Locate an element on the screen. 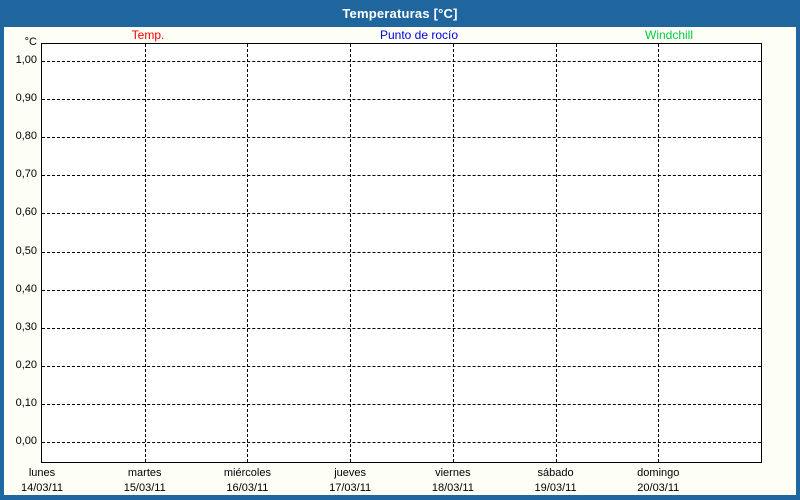 The height and width of the screenshot is (500, 800). x-axis-date-label: 19/03/11 is located at coordinates (555, 488).